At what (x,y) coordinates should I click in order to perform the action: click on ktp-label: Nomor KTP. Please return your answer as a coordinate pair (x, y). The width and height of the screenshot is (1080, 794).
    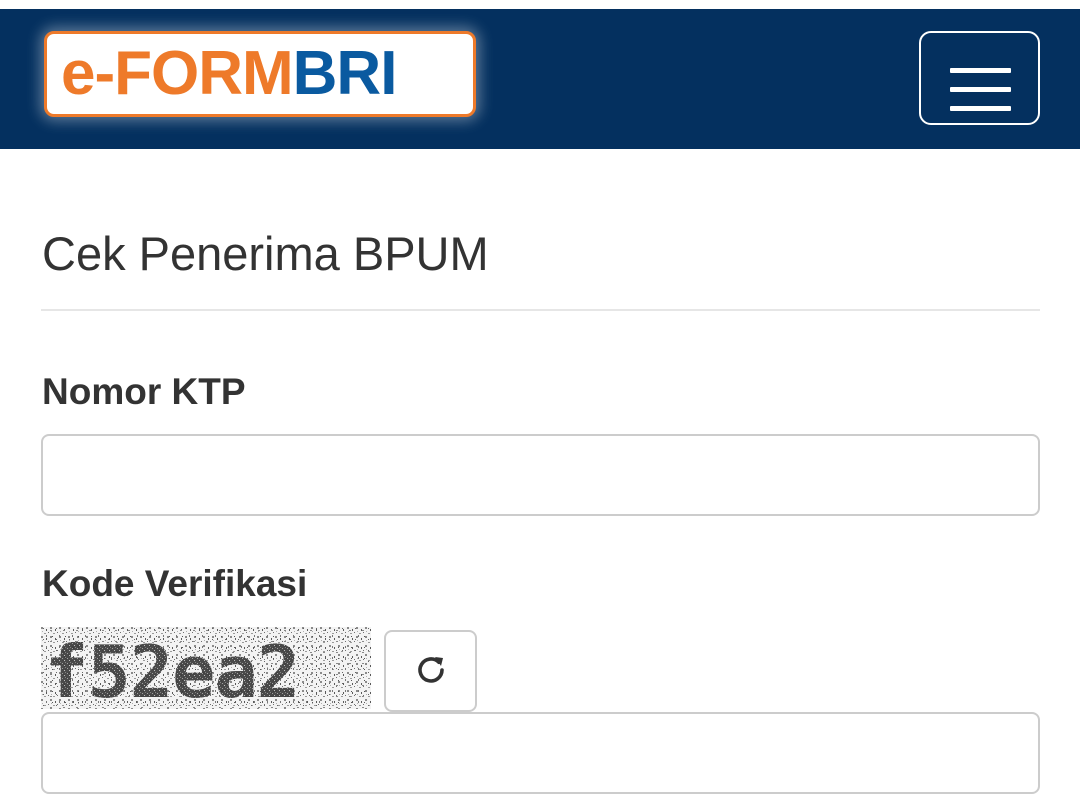
    Looking at the image, I should click on (144, 391).